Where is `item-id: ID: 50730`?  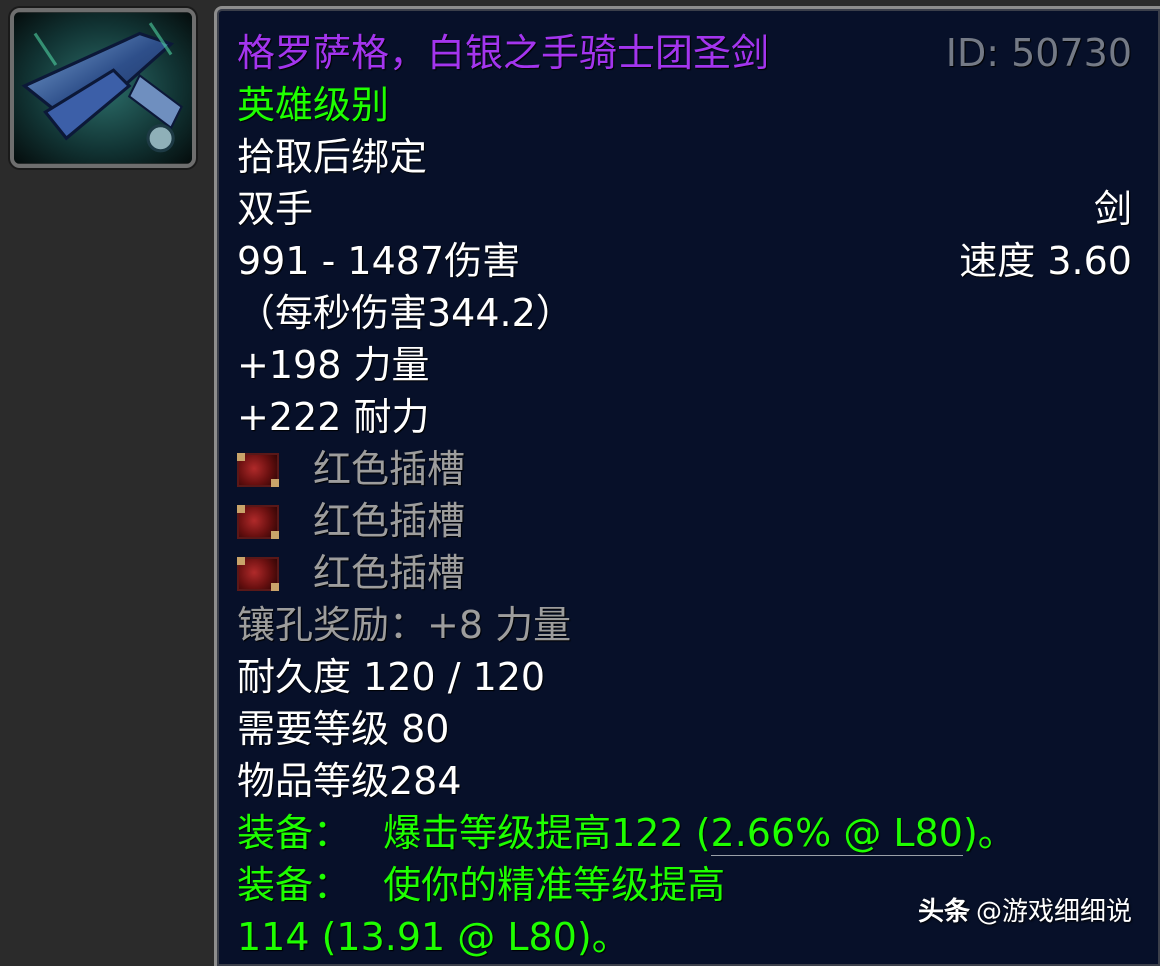 item-id: ID: 50730 is located at coordinates (1038, 53).